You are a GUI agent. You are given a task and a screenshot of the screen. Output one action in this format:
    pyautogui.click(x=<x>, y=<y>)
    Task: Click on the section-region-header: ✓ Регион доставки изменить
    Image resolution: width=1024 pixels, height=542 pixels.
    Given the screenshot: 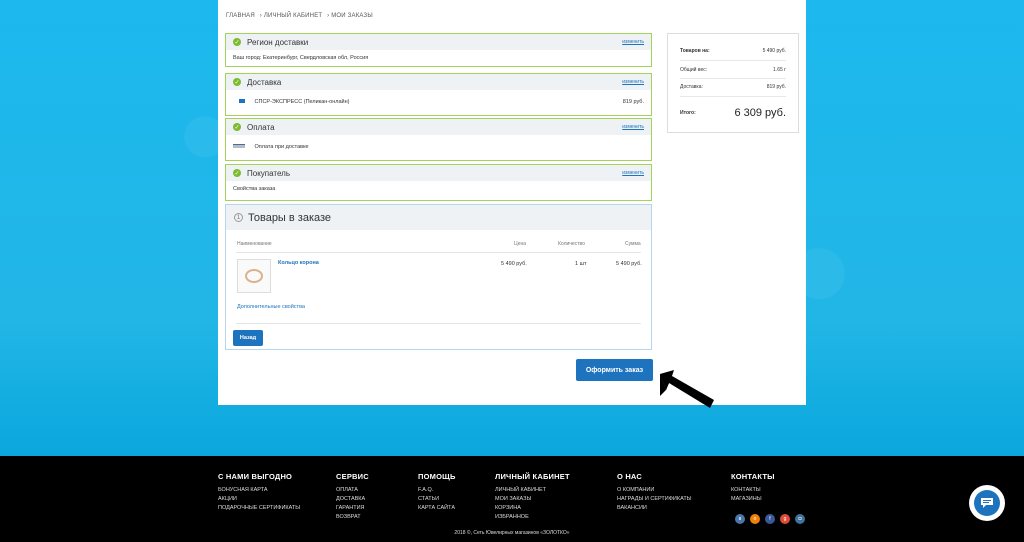 What is the action you would take?
    pyautogui.click(x=438, y=42)
    